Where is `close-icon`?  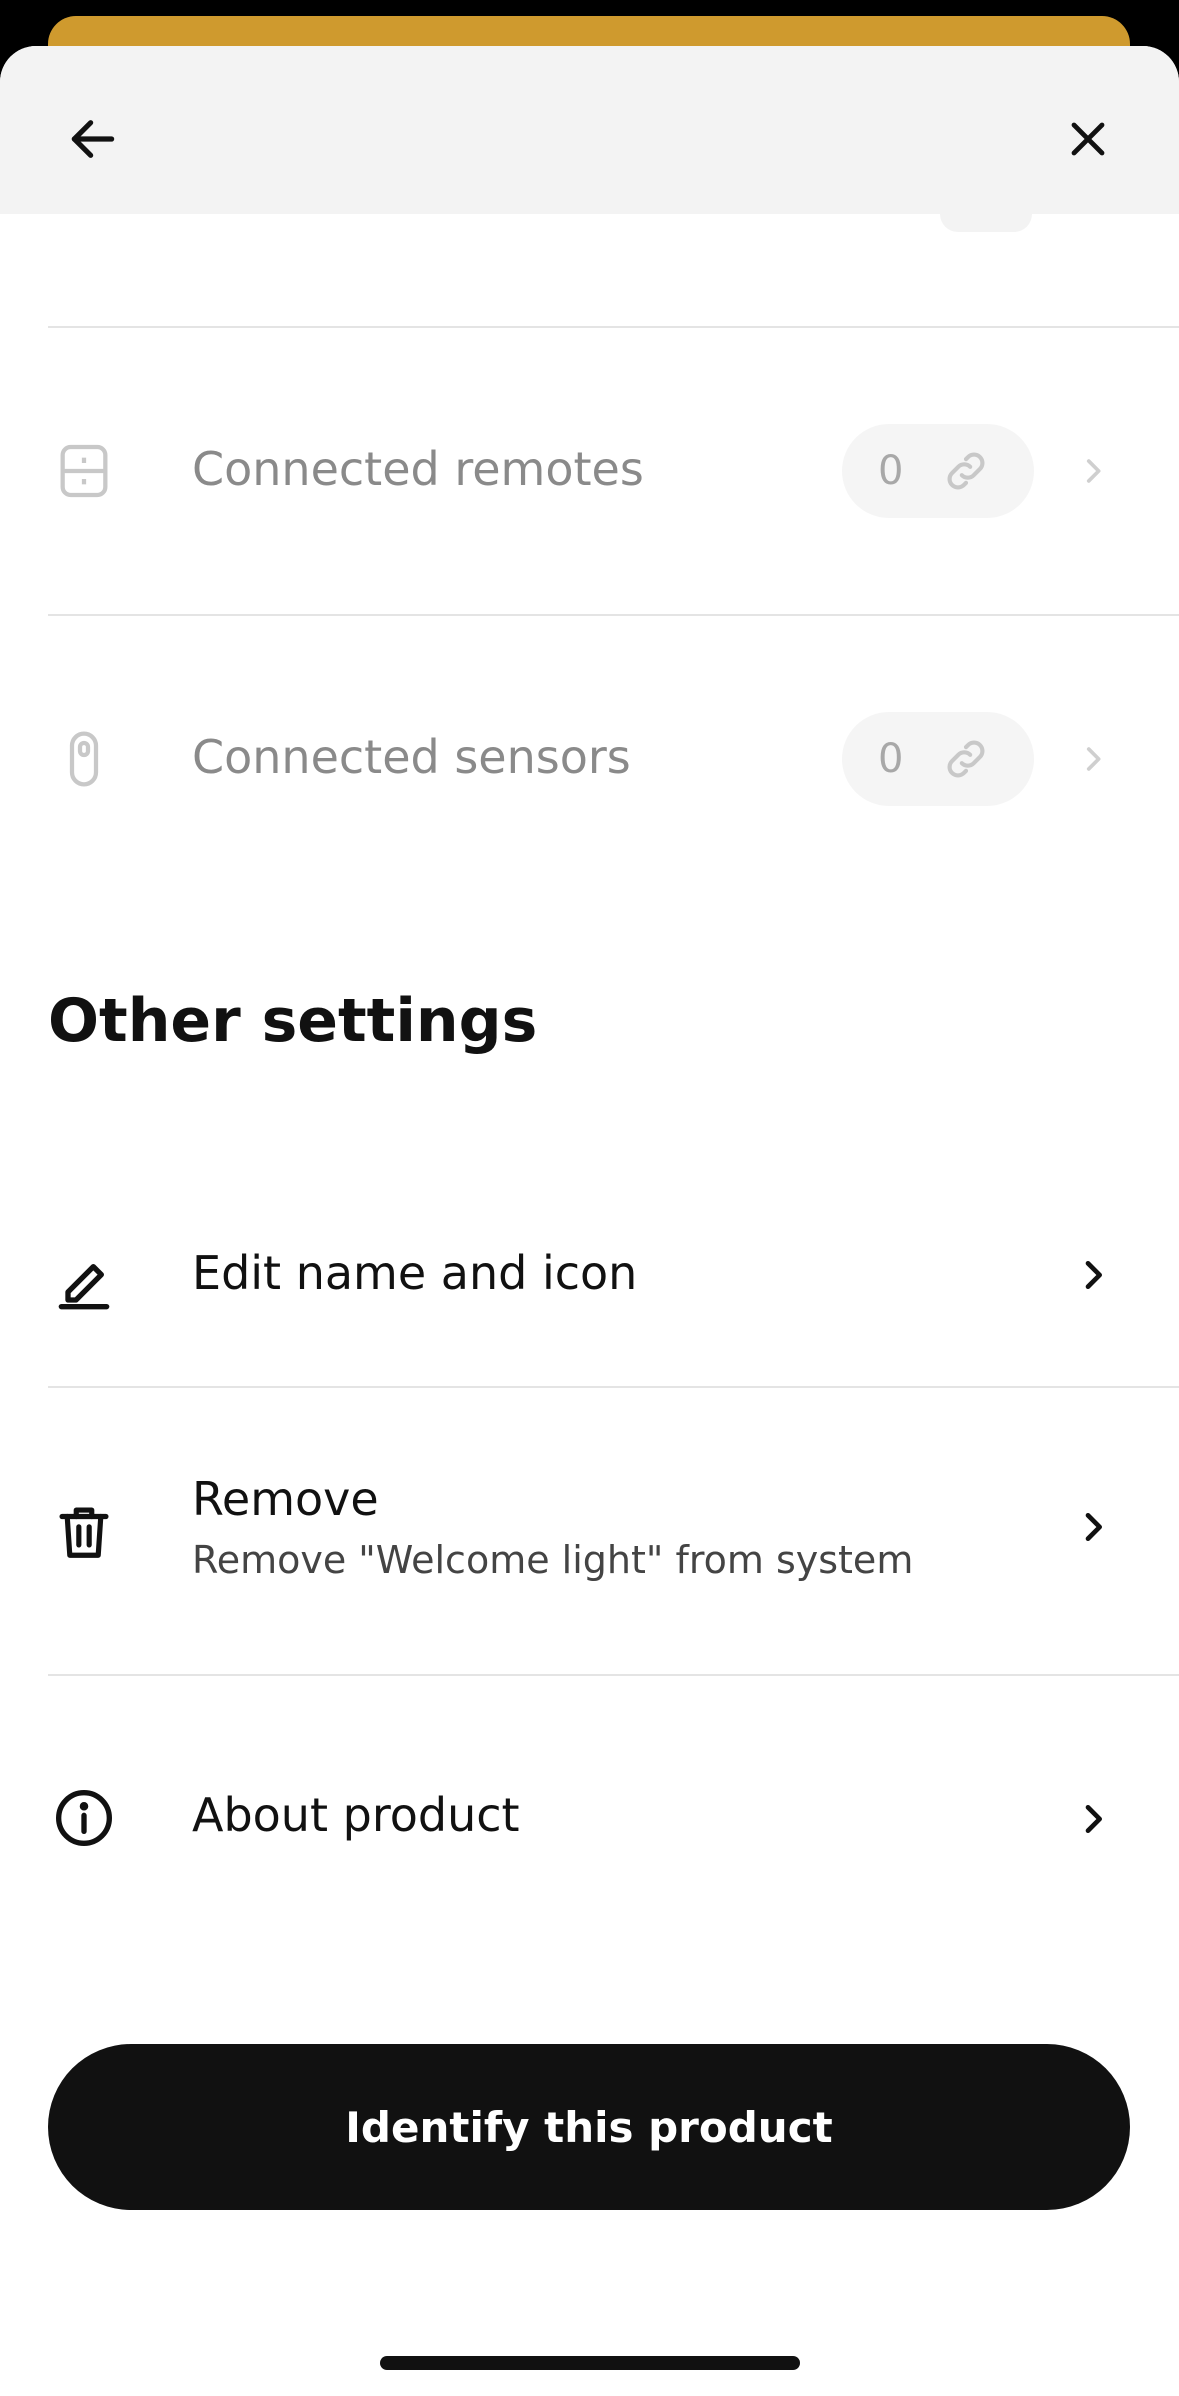
close-icon is located at coordinates (1088, 139).